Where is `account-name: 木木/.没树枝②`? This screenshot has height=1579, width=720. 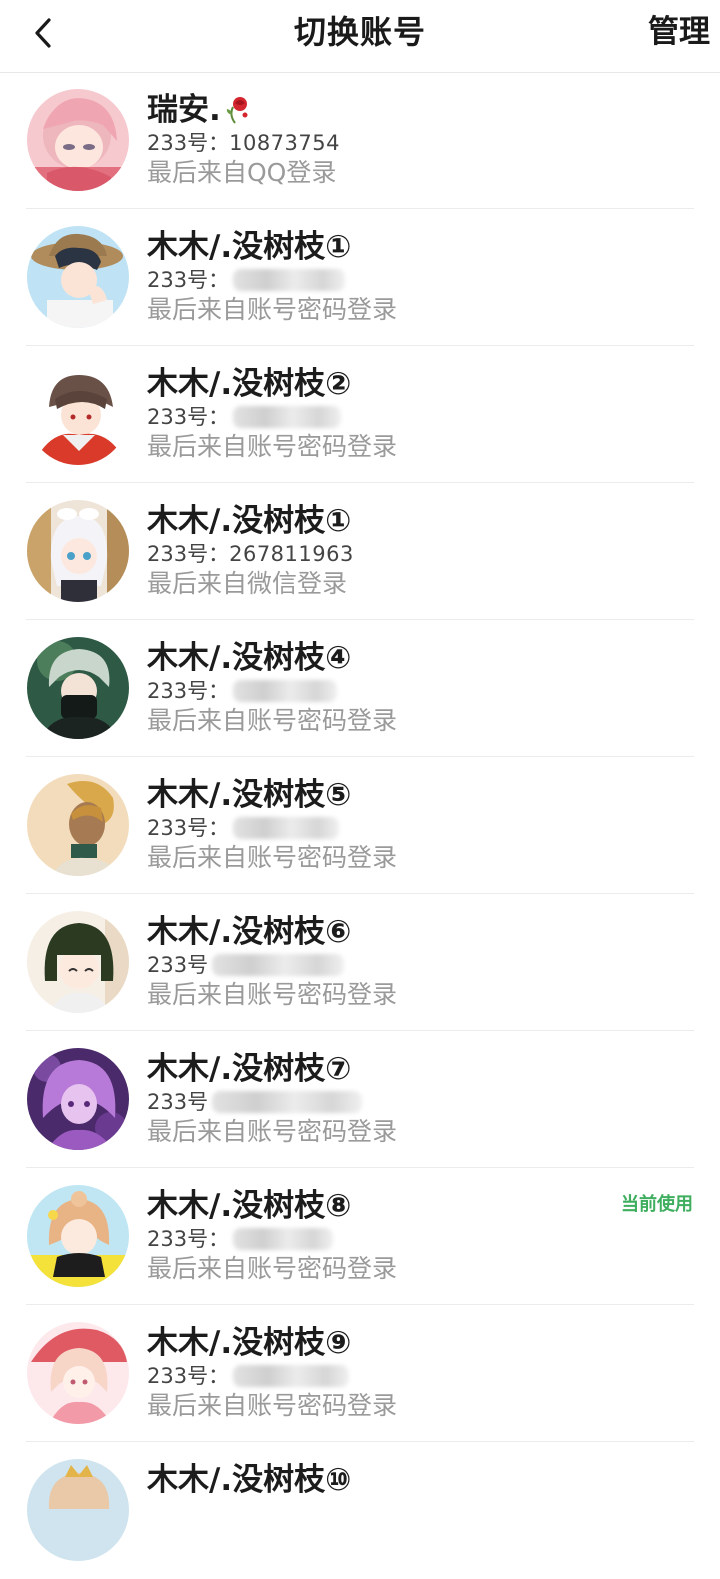 account-name: 木木/.没树枝② is located at coordinates (249, 384).